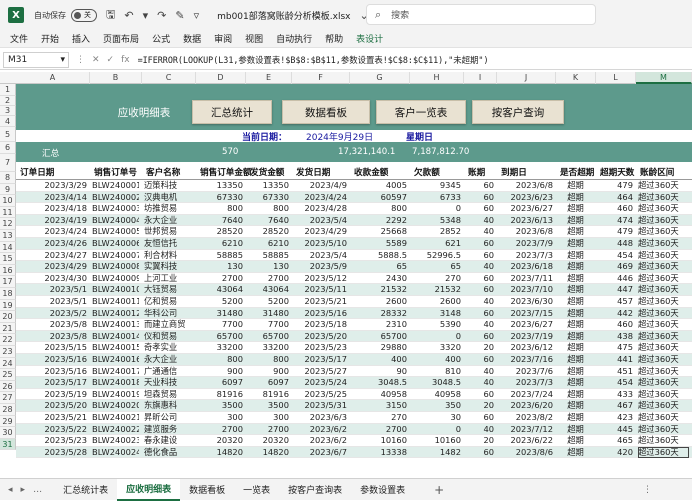 The height and width of the screenshot is (501, 692). Describe the element at coordinates (8, 433) in the screenshot. I see `row-header-30: 30` at that location.